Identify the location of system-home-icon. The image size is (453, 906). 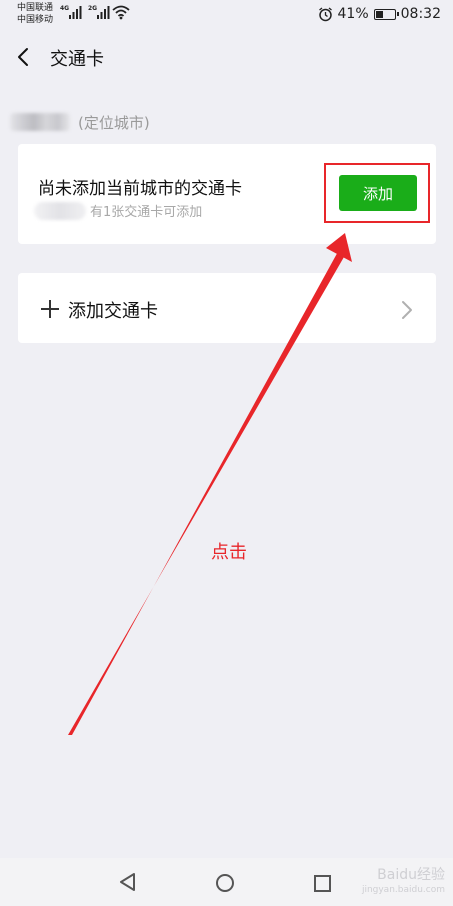
(225, 883).